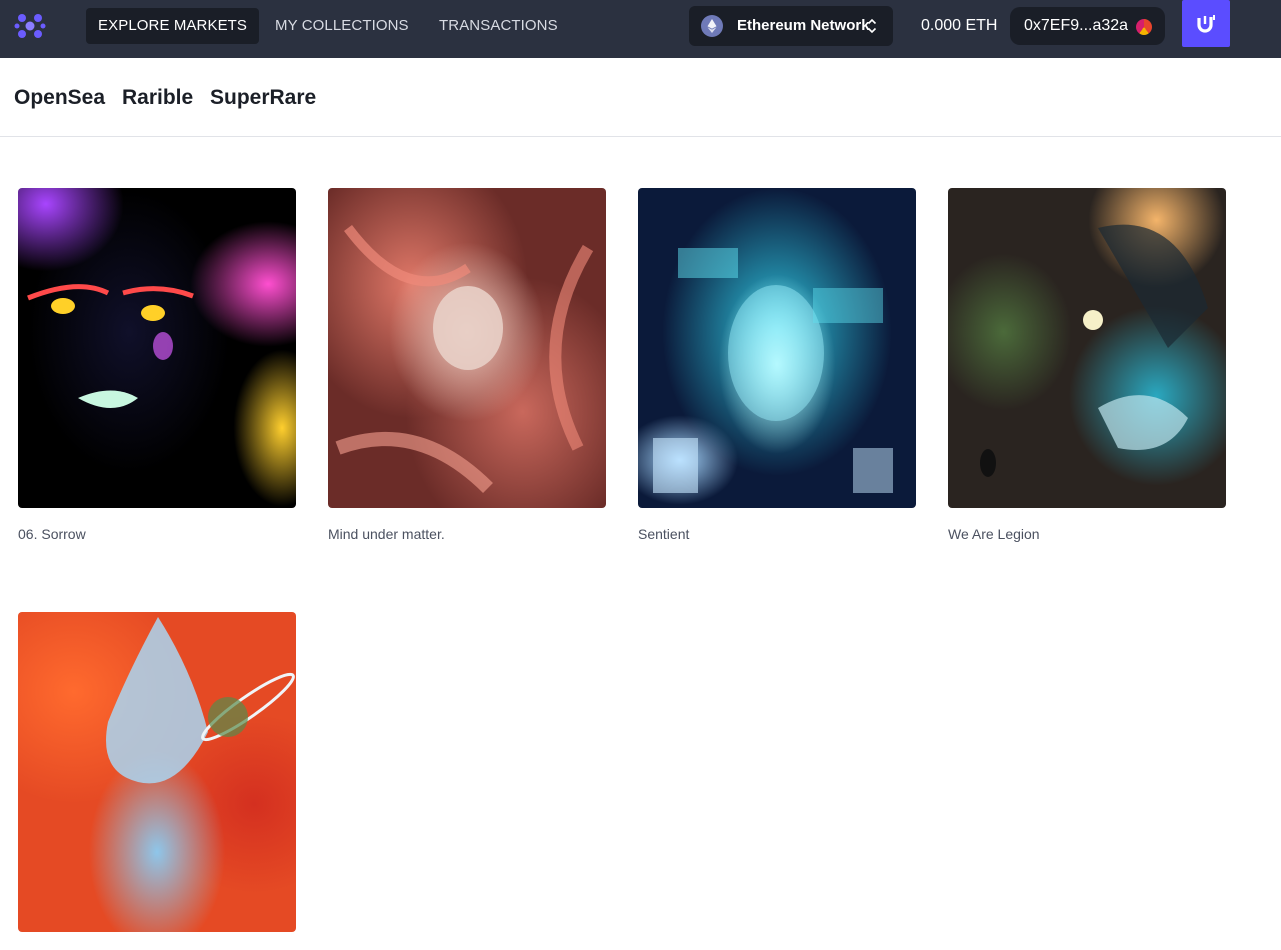 This screenshot has width=1281, height=950. Describe the element at coordinates (664, 534) in the screenshot. I see `nft-title: Sentient` at that location.